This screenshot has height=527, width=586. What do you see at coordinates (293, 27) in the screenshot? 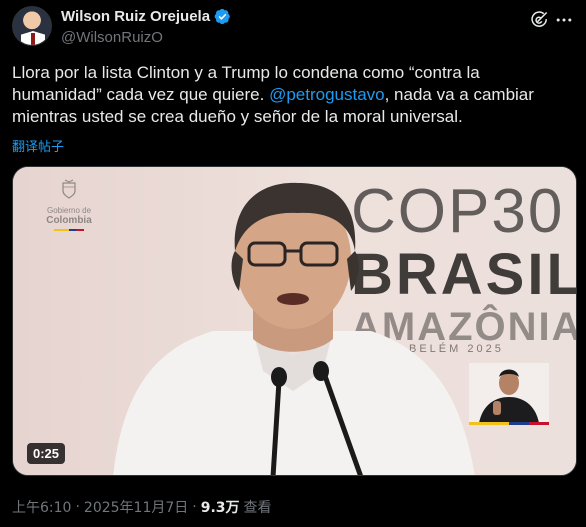
I see `tweet-header: Wilson Ruiz Orejuela @WilsonRuizO` at bounding box center [293, 27].